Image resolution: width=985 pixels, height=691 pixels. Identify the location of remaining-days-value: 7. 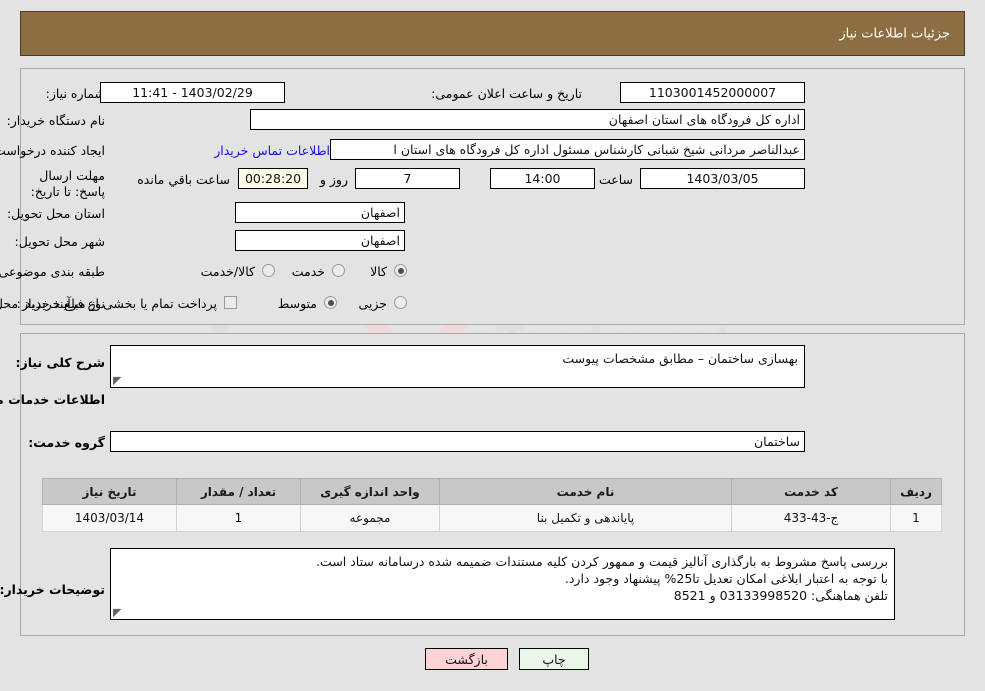
(407, 178).